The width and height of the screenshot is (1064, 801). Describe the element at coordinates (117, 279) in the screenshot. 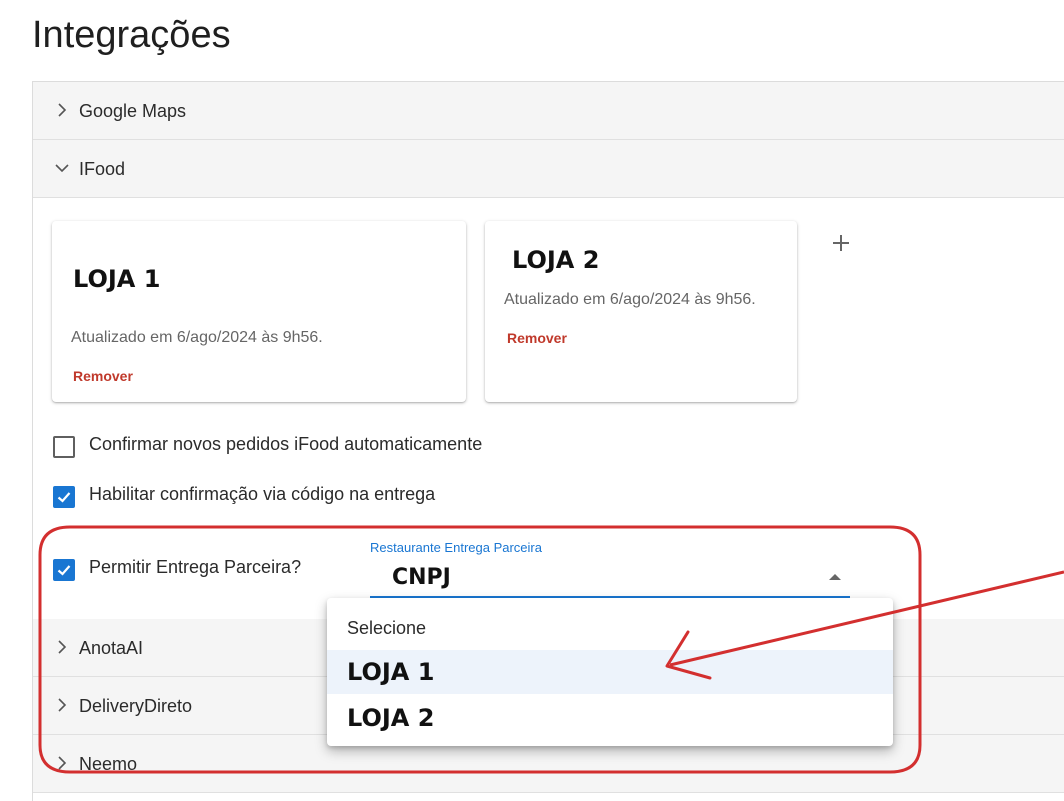

I see `store-name: LOJA 1` at that location.